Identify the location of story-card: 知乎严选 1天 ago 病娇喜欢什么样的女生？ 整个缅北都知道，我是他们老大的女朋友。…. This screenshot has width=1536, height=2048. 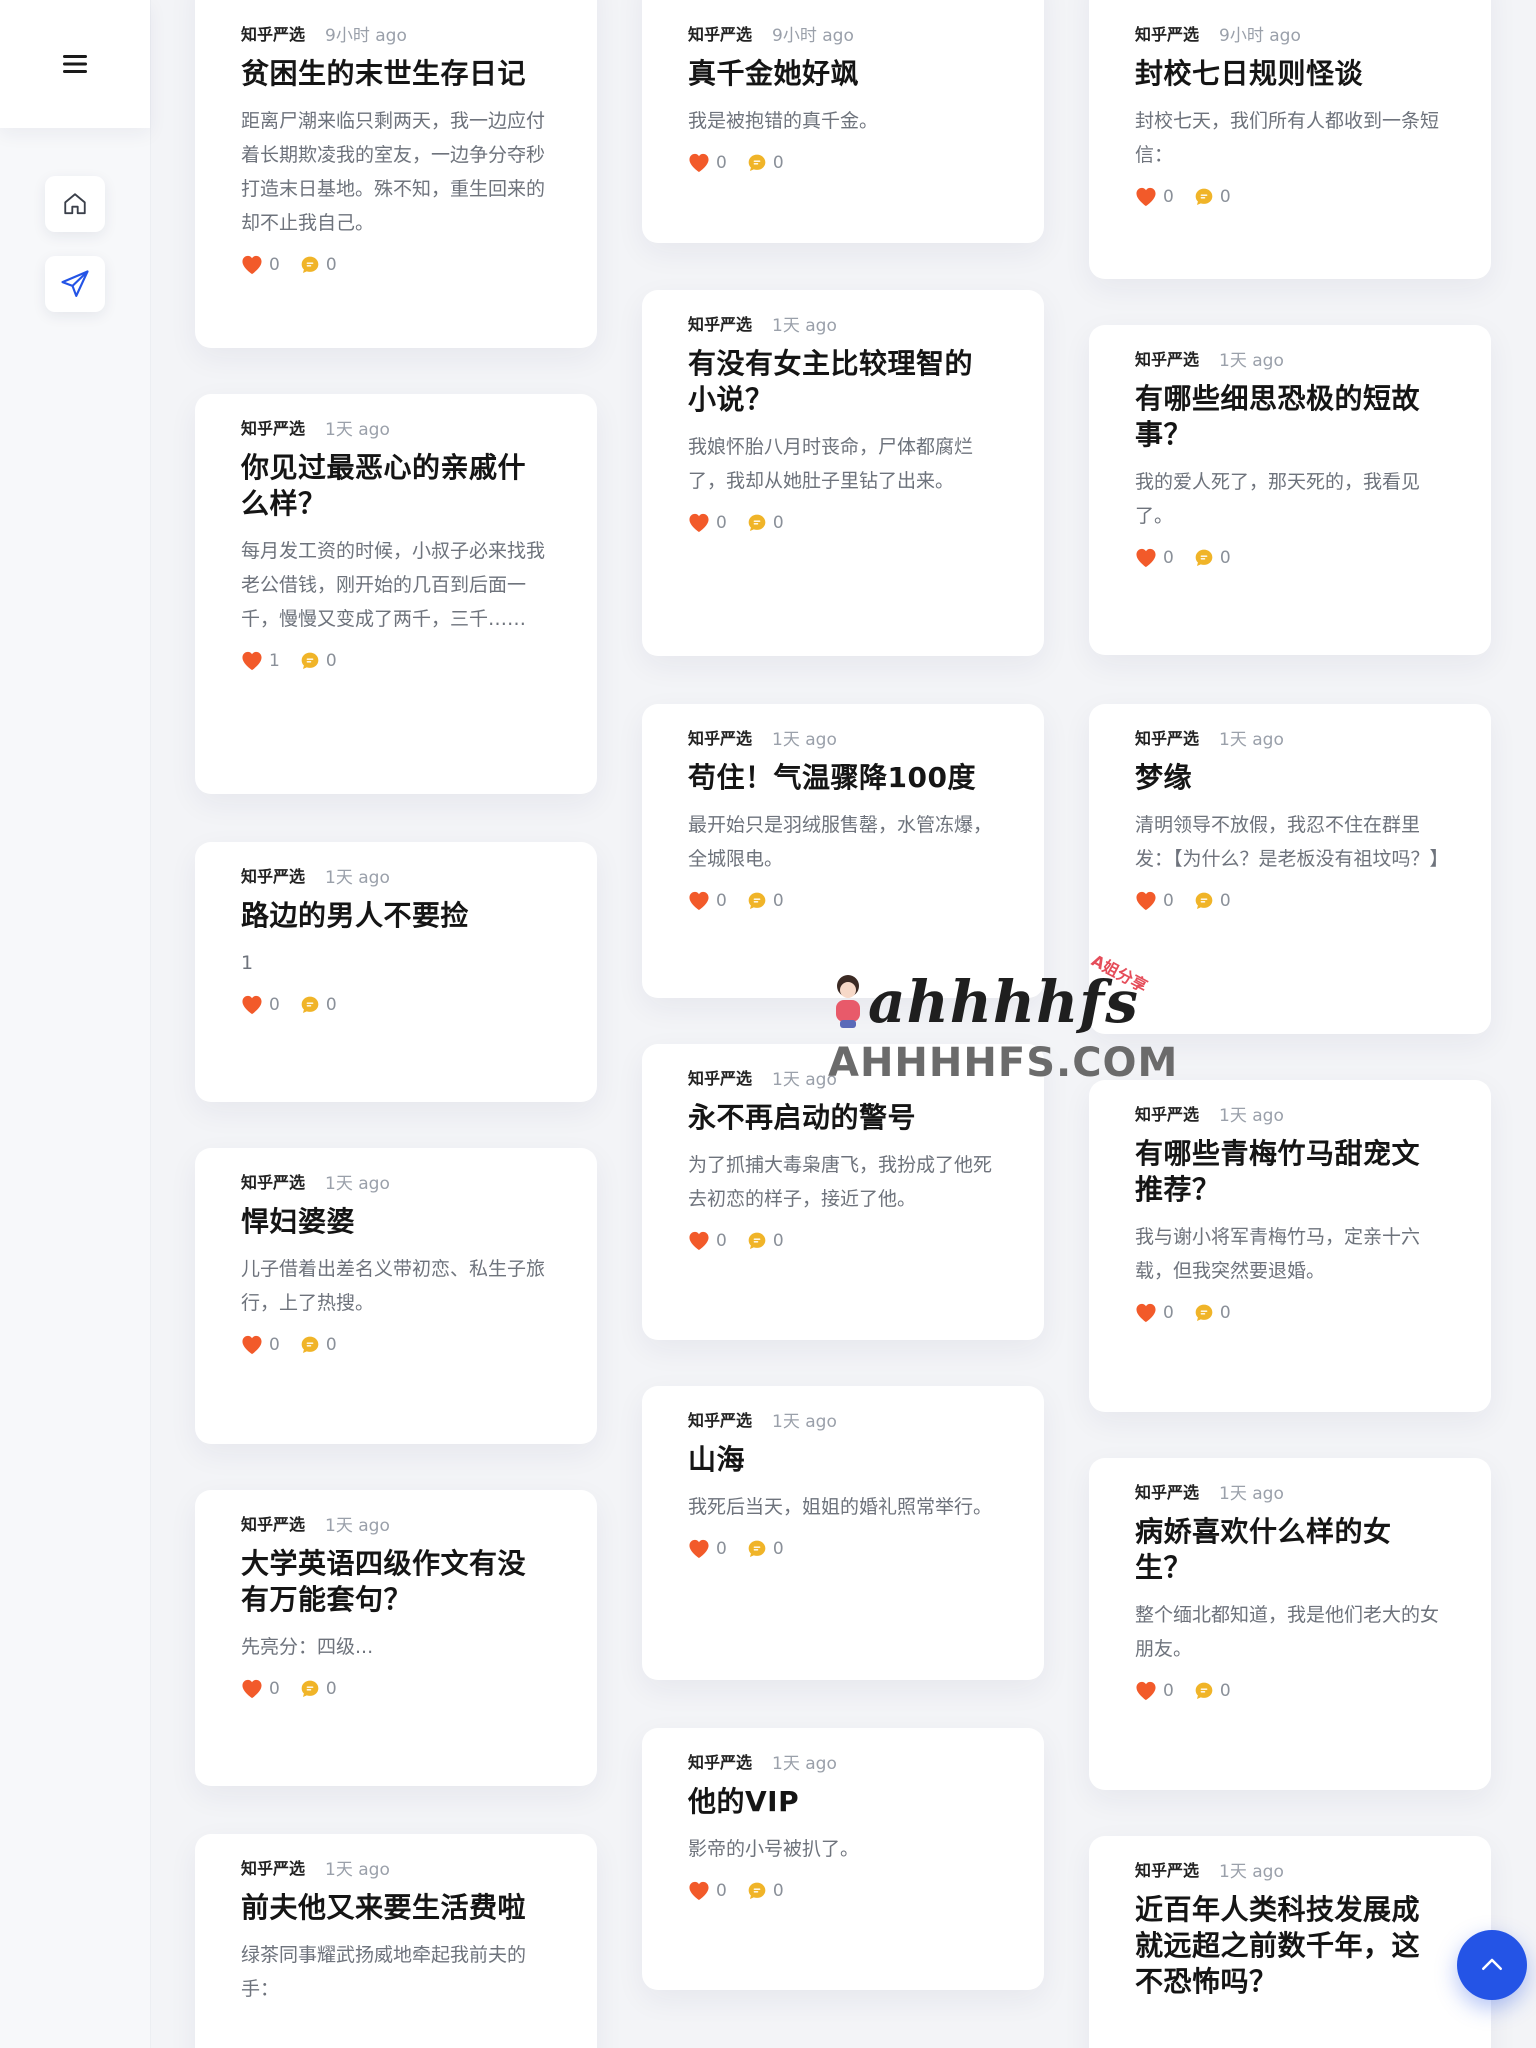
(1290, 1624).